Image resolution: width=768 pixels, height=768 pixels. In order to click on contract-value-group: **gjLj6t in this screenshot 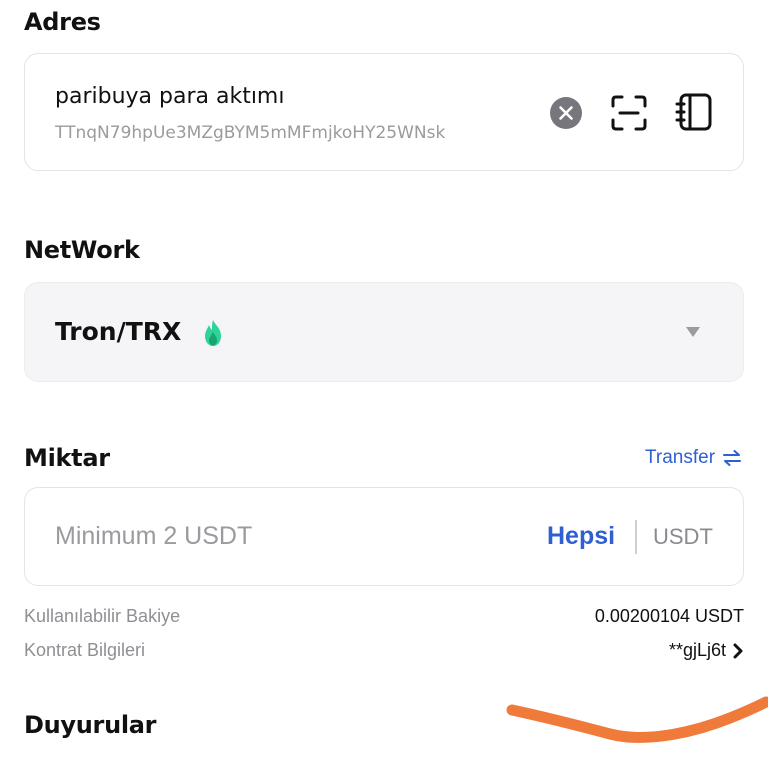, I will do `click(706, 650)`.